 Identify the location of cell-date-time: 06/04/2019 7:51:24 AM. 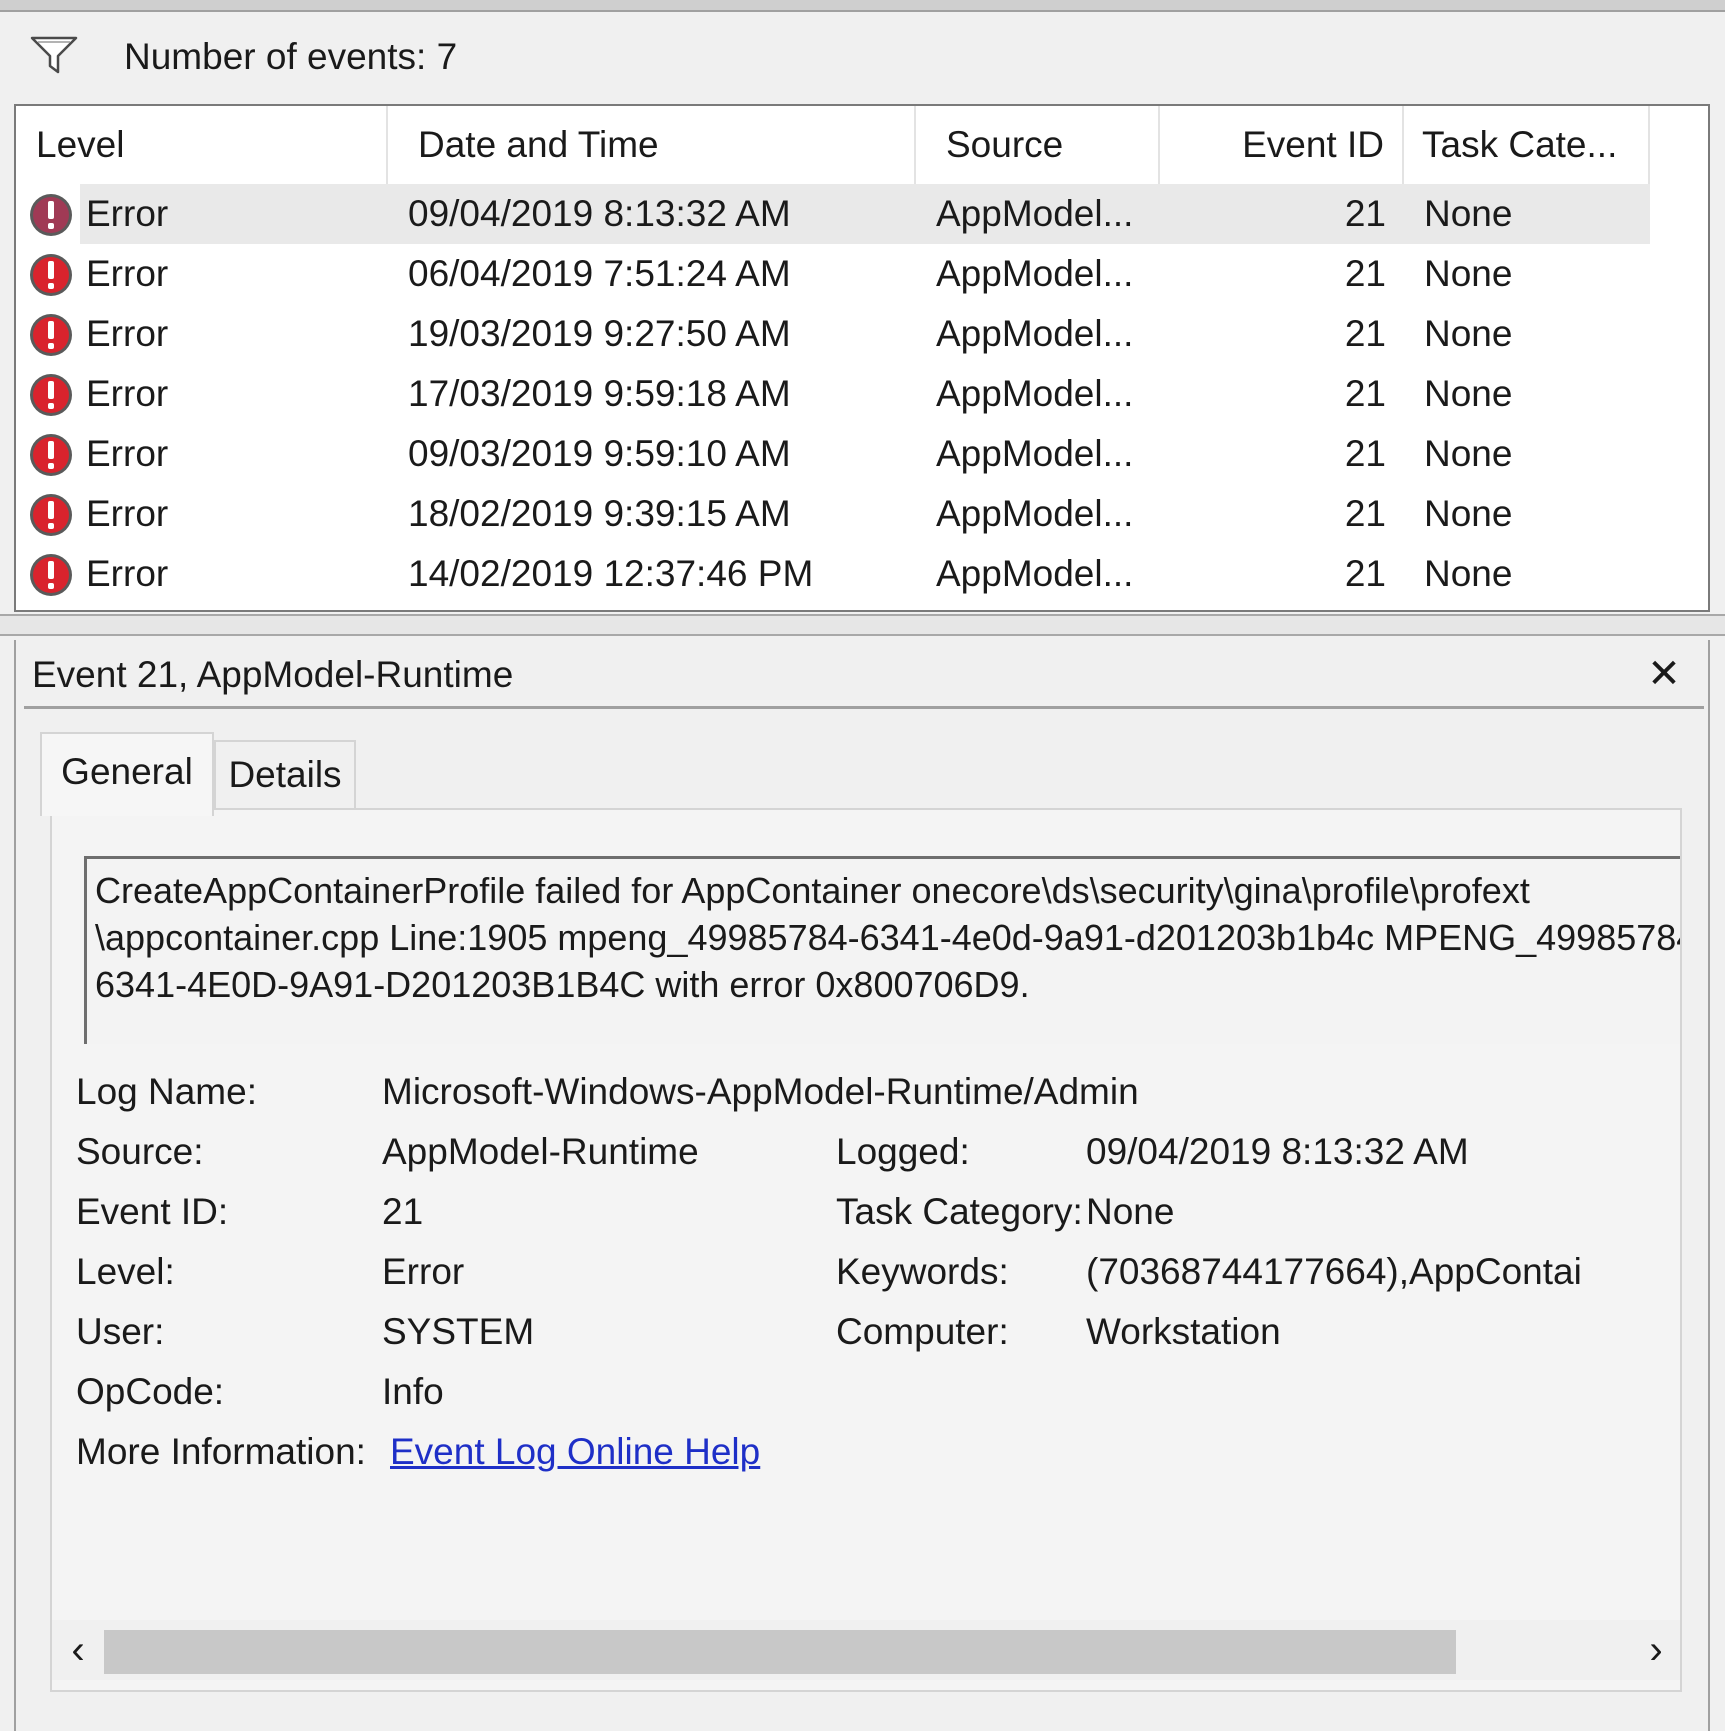
(599, 273).